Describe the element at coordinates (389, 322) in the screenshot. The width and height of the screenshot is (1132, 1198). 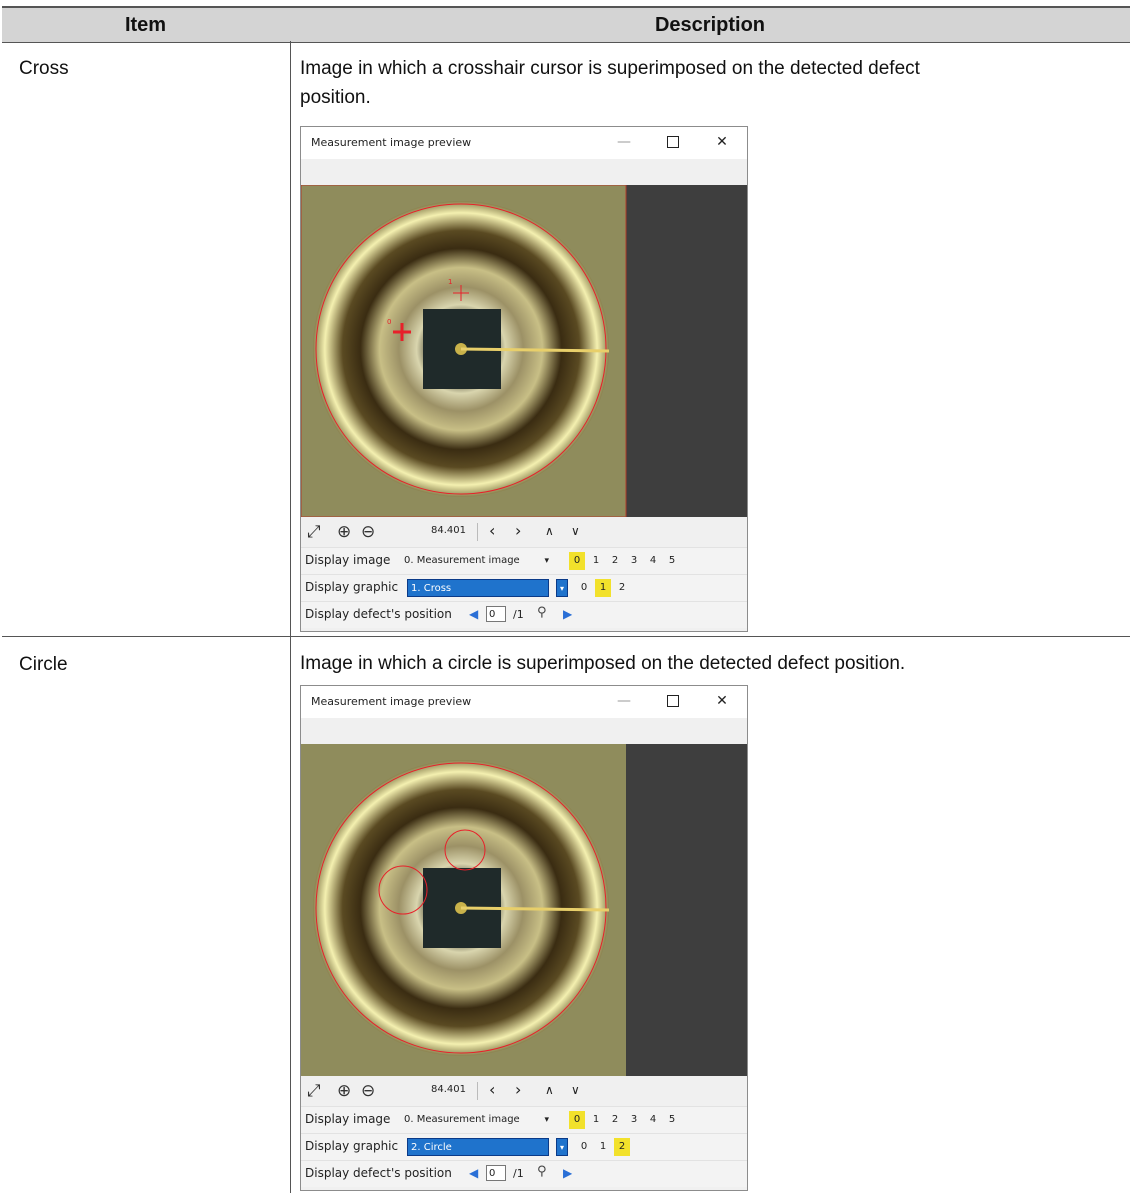
I see `marker-label-0: 0` at that location.